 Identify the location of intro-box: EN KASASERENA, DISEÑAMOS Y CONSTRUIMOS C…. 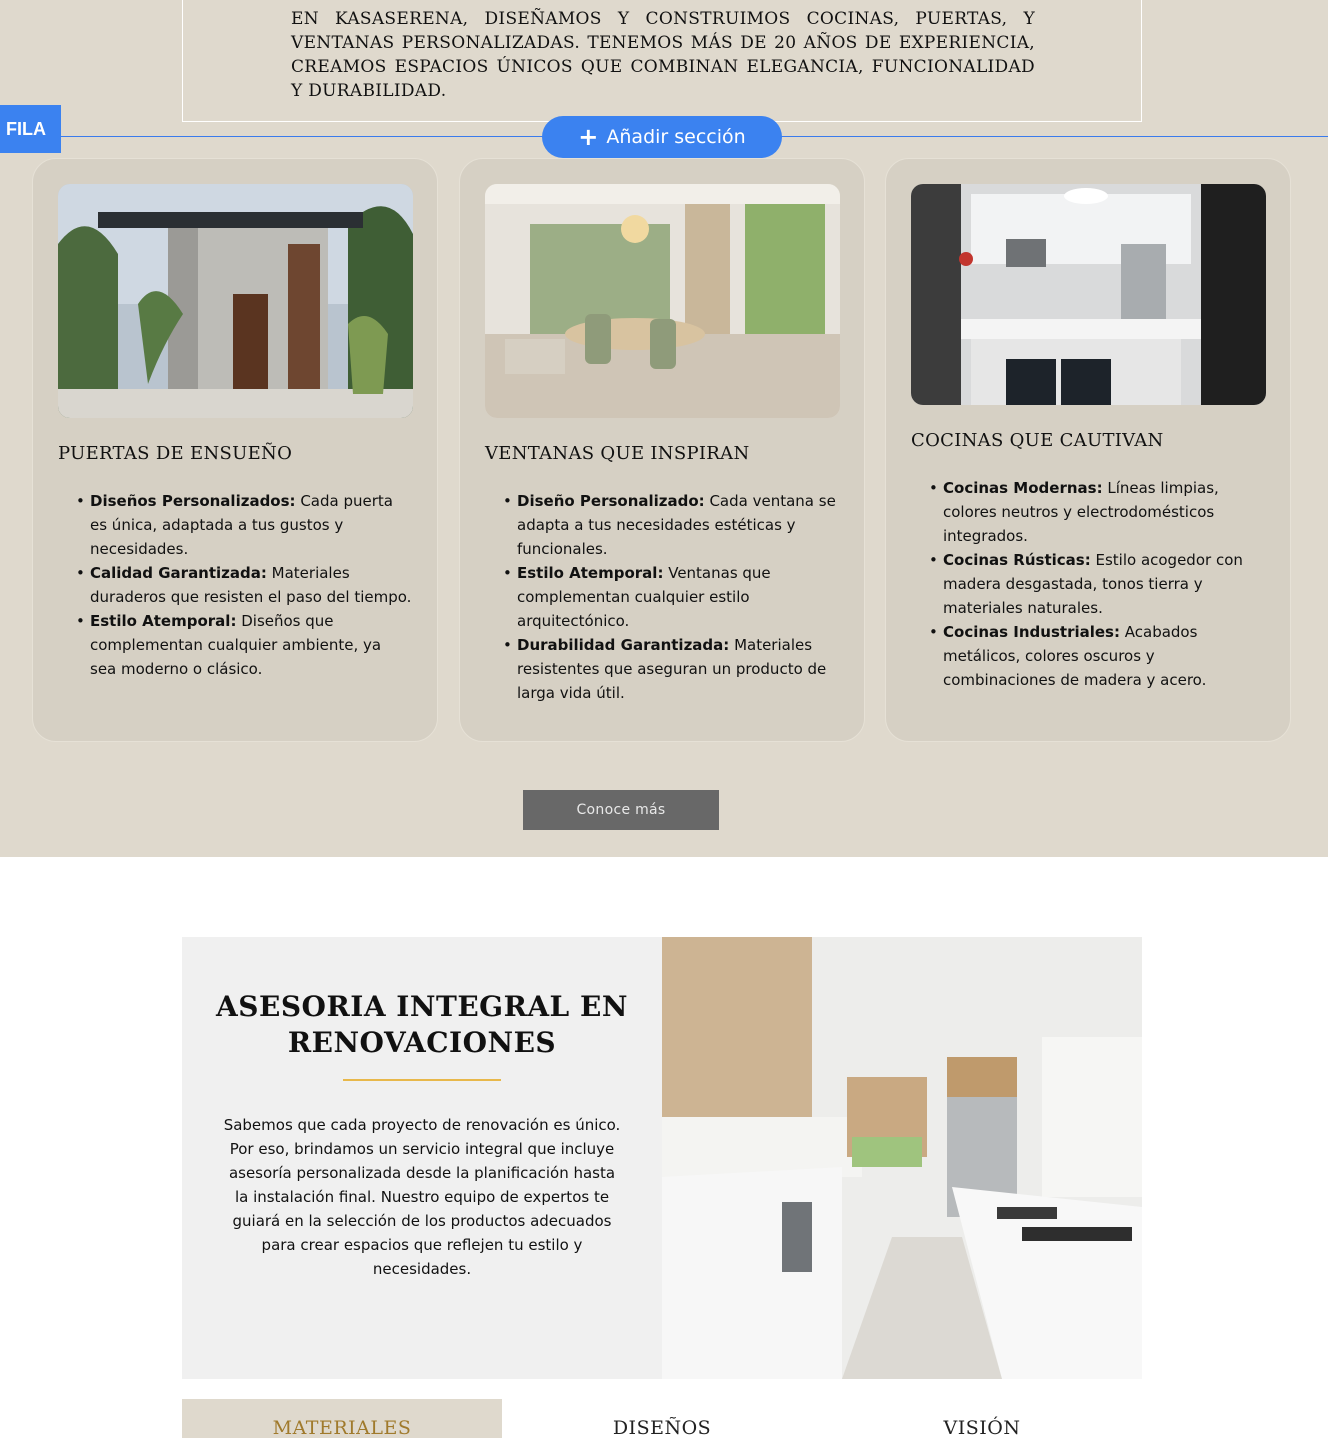
(662, 61).